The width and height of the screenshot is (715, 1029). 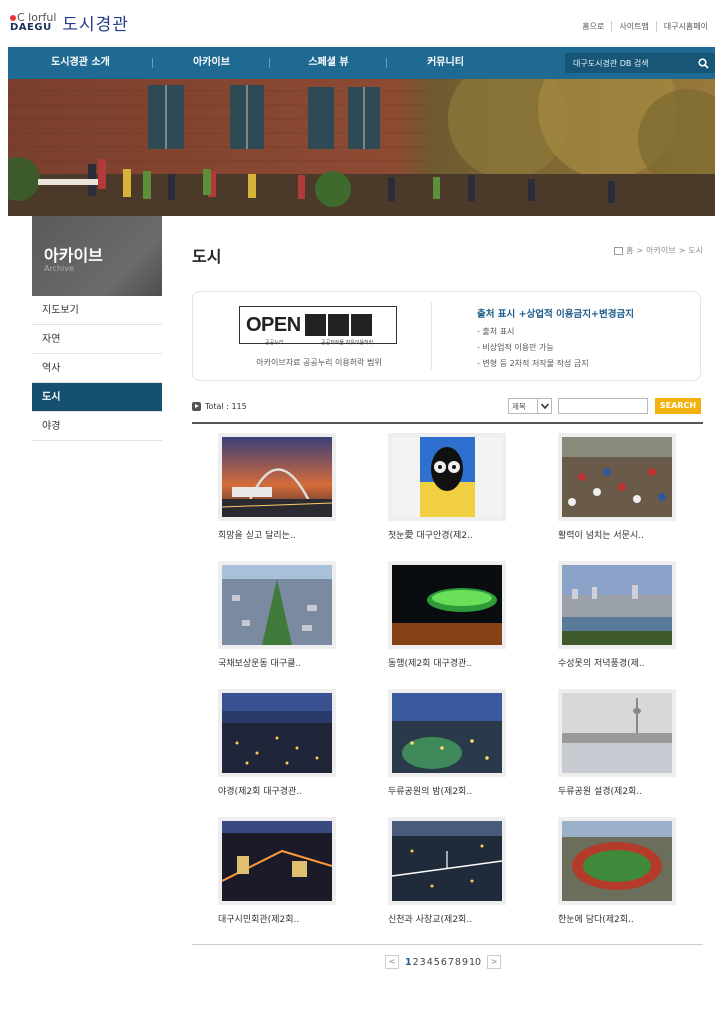 What do you see at coordinates (447, 423) in the screenshot?
I see `list-top-rule` at bounding box center [447, 423].